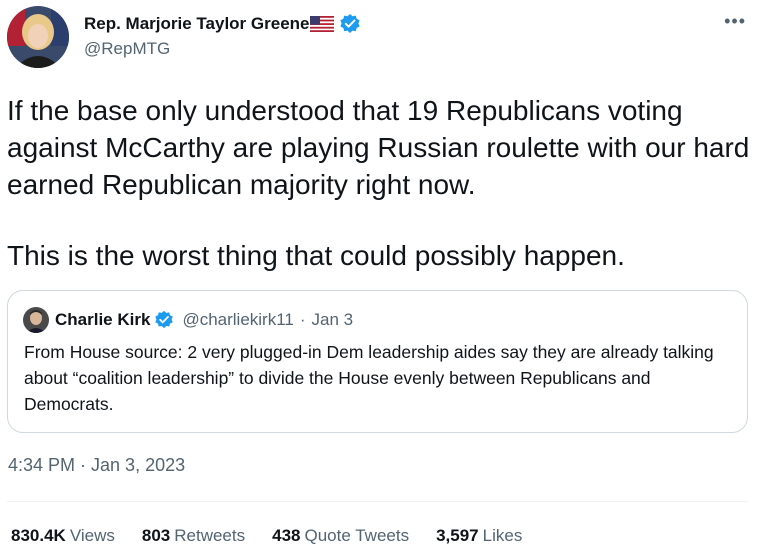 This screenshot has width=766, height=556. I want to click on author-name: Rep. Marjorie Taylor Greene, so click(196, 24).